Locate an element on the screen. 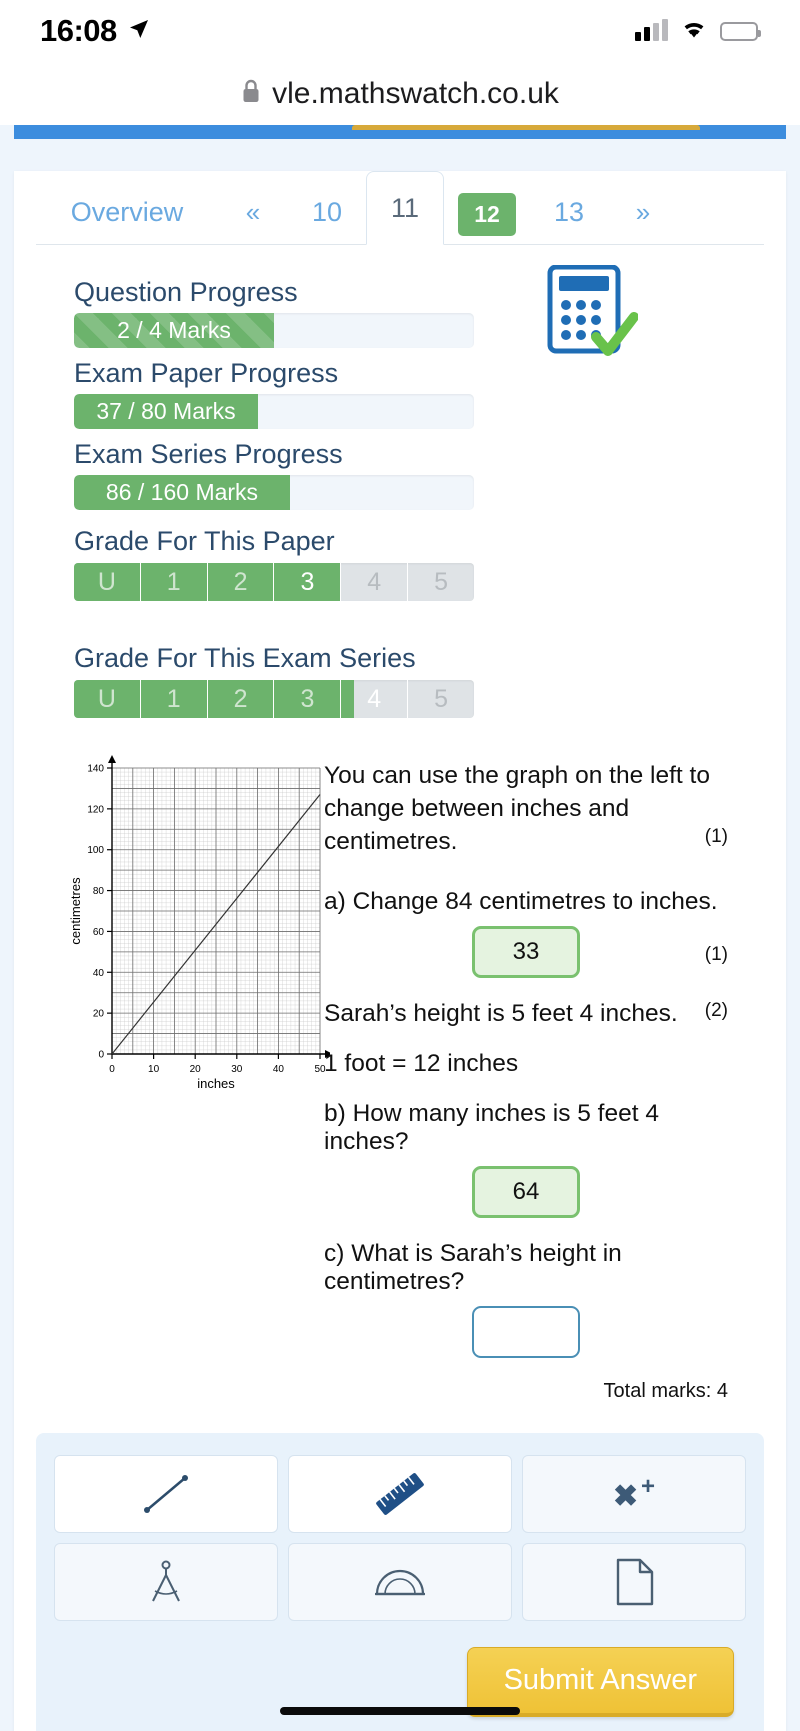  answer-row-c is located at coordinates (526, 1332).